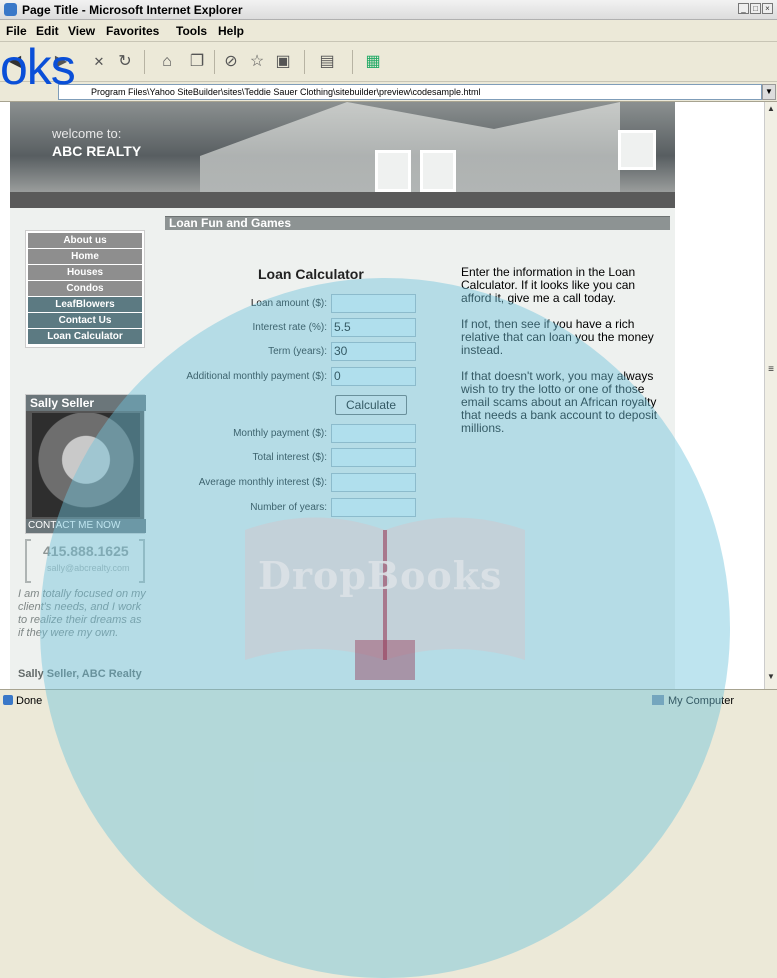 The image size is (777, 978). I want to click on window-title: Page Title - Microsoft Internet Explorer, so click(132, 10).